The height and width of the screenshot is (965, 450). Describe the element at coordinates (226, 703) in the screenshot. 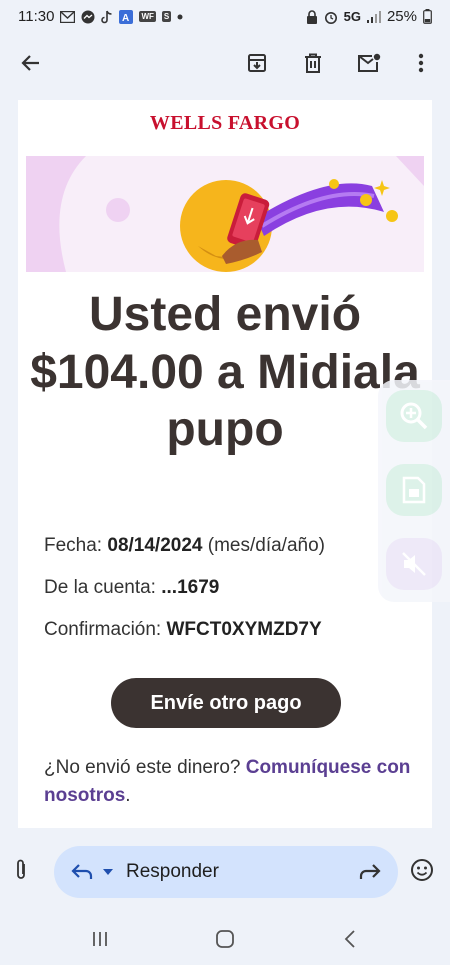

I see `send-another-payment-button: Envíe otro pago` at that location.